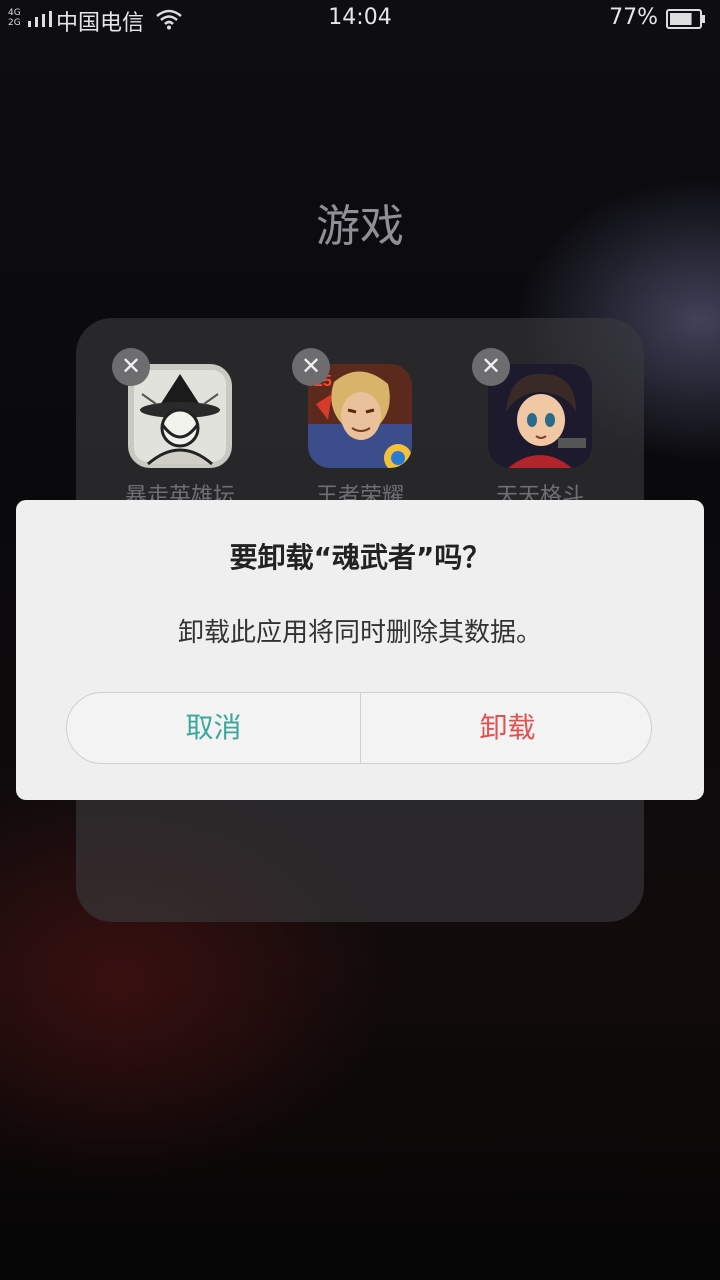  I want to click on battery-percent: 77%, so click(633, 17).